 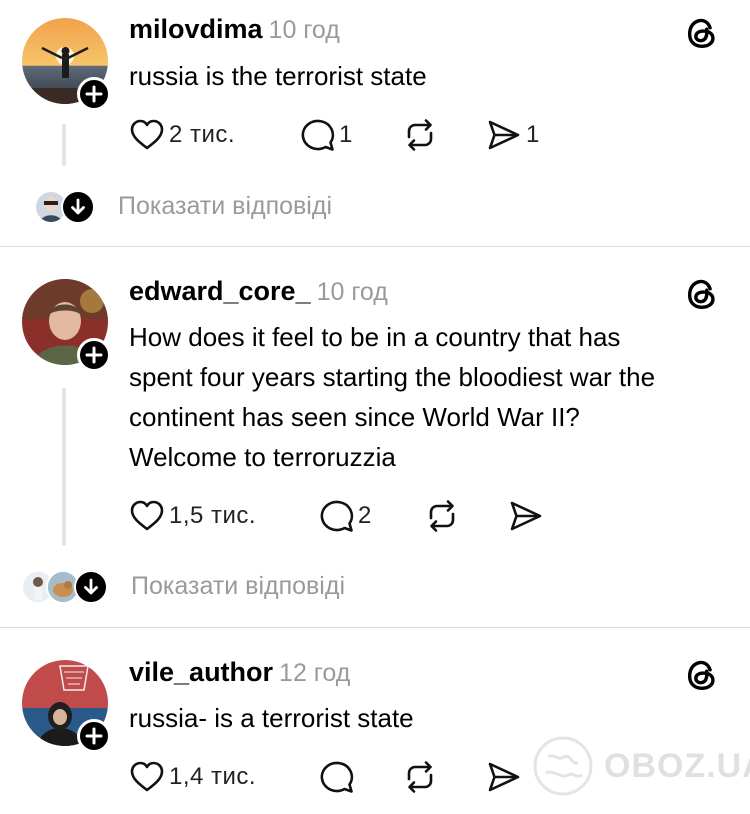 I want to click on username-text: vile_author, so click(x=201, y=672).